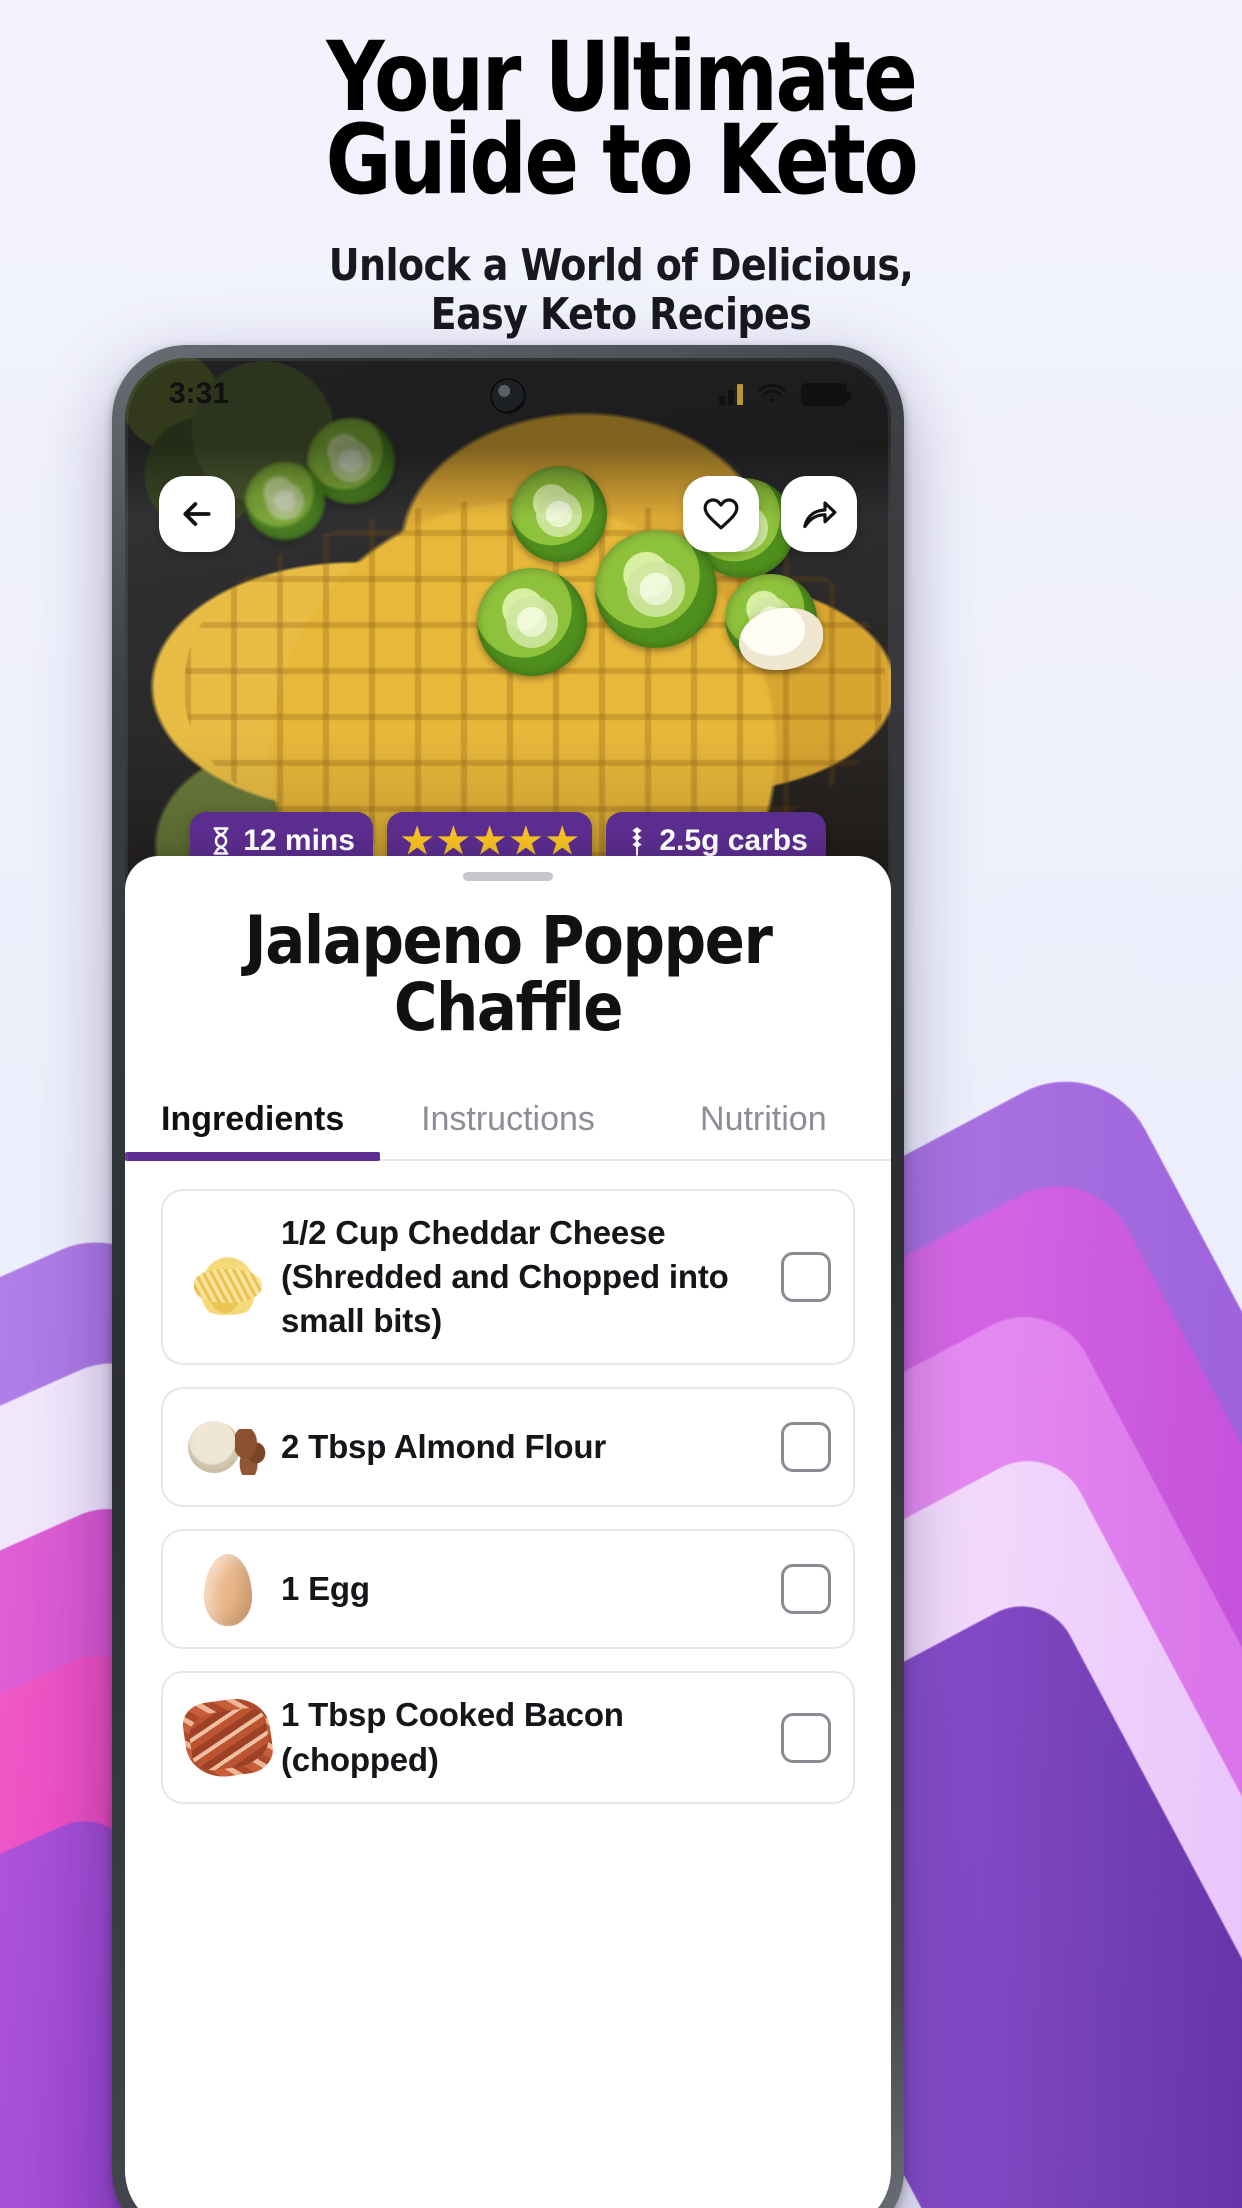 This screenshot has height=2208, width=1242. I want to click on status-bar-indicators, so click(785, 394).